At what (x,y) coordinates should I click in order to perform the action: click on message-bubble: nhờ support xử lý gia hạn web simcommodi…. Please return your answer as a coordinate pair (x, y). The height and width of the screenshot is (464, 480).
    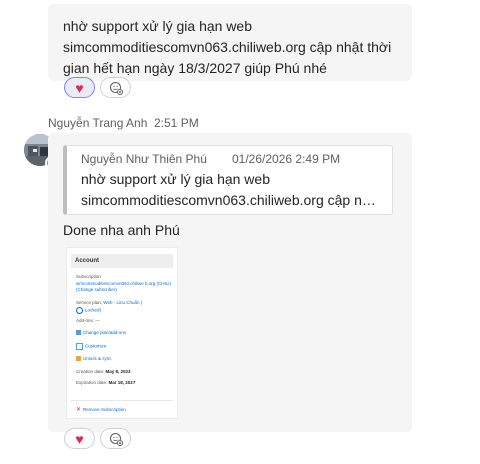
    Looking at the image, I should click on (230, 42).